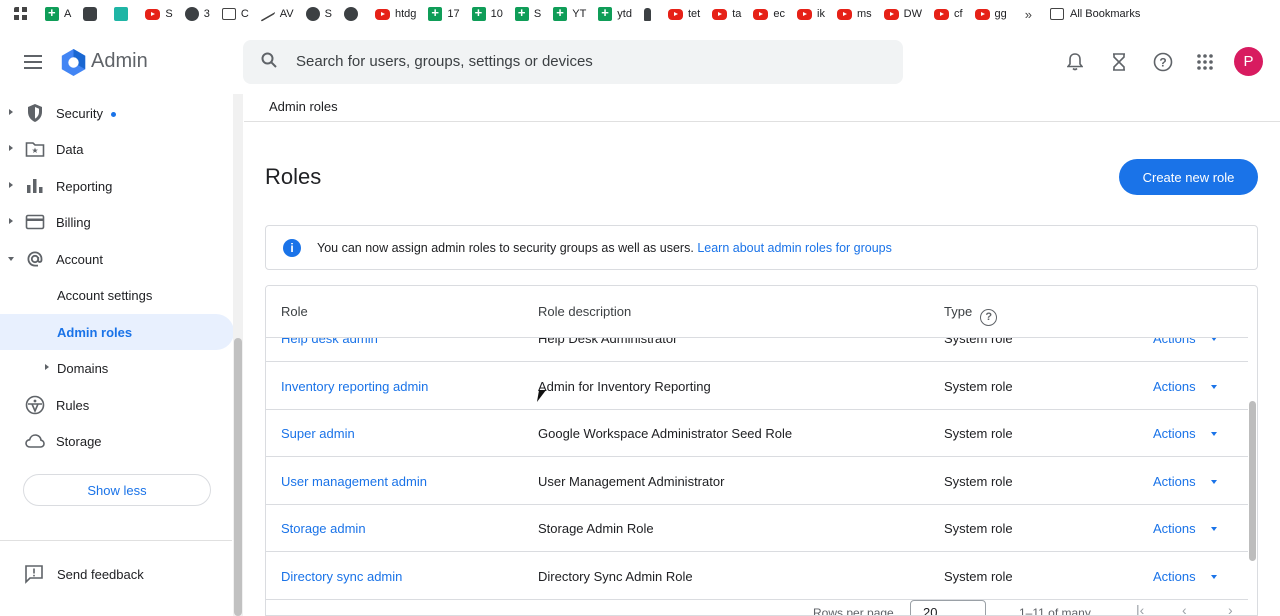 The height and width of the screenshot is (616, 1280). I want to click on column-header-description: Role description, so click(584, 311).